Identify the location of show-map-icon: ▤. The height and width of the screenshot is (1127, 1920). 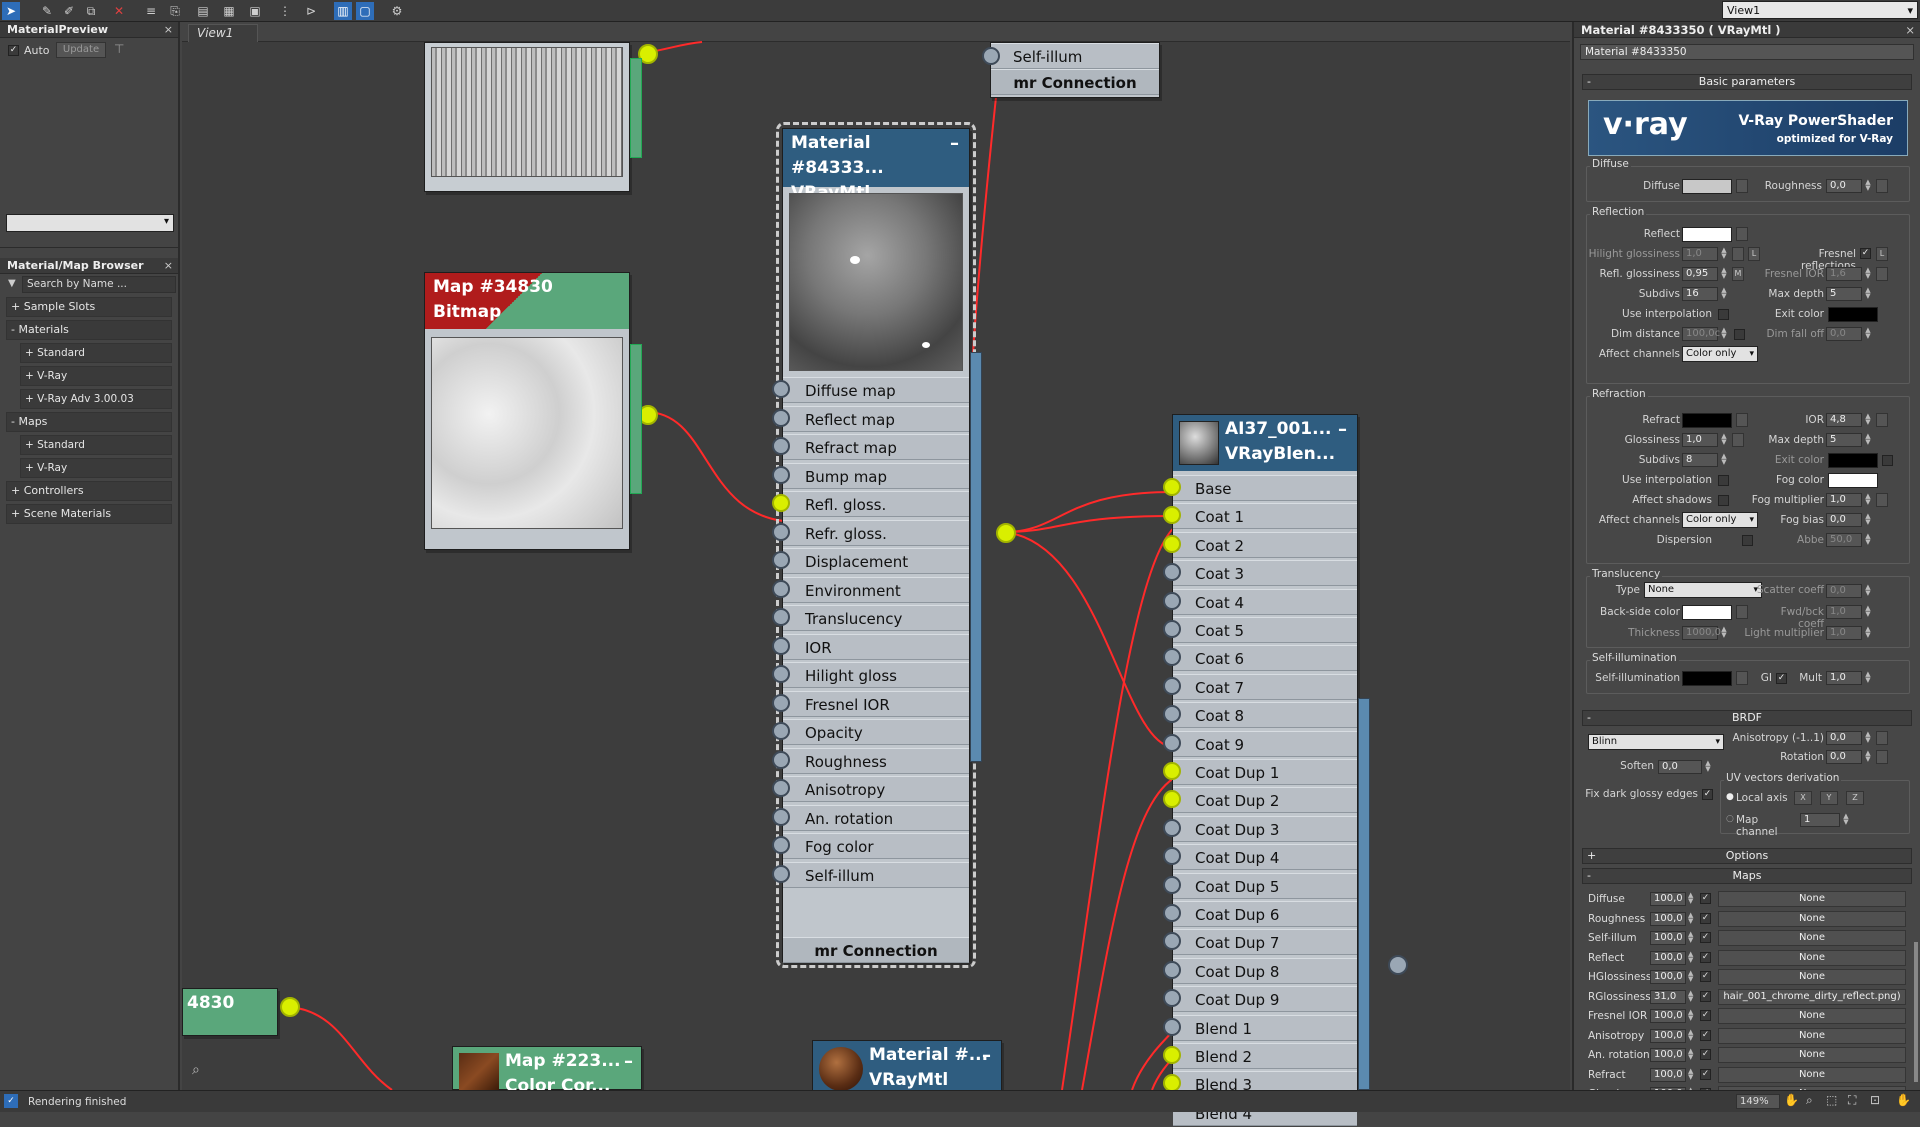
(203, 11).